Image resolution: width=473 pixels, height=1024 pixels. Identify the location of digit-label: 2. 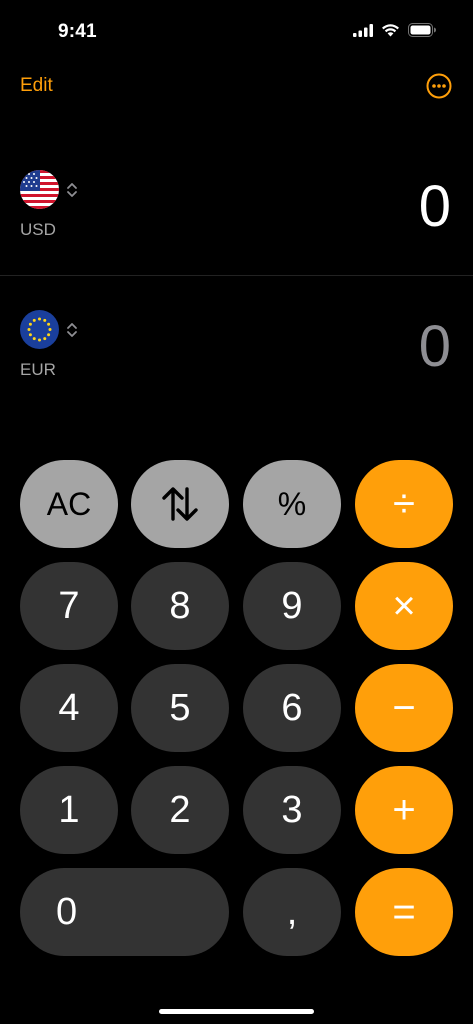
(180, 809).